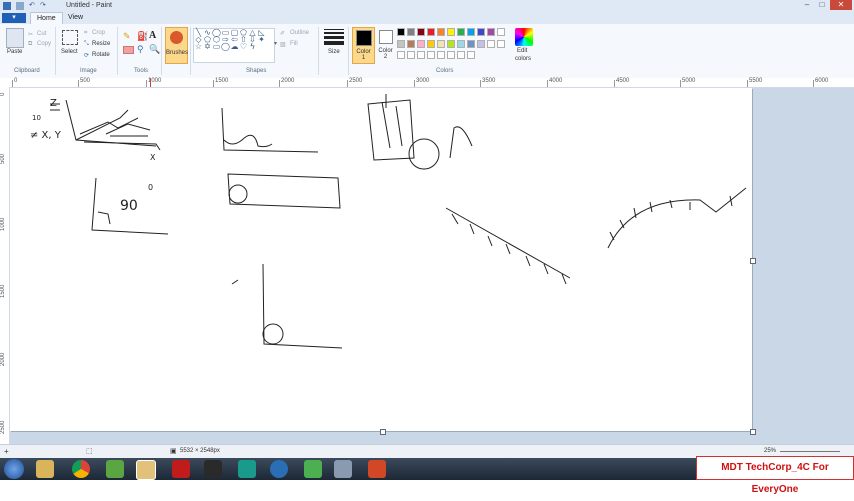 The image size is (854, 501). Describe the element at coordinates (41, 34) in the screenshot. I see `cut-button: Cut` at that location.